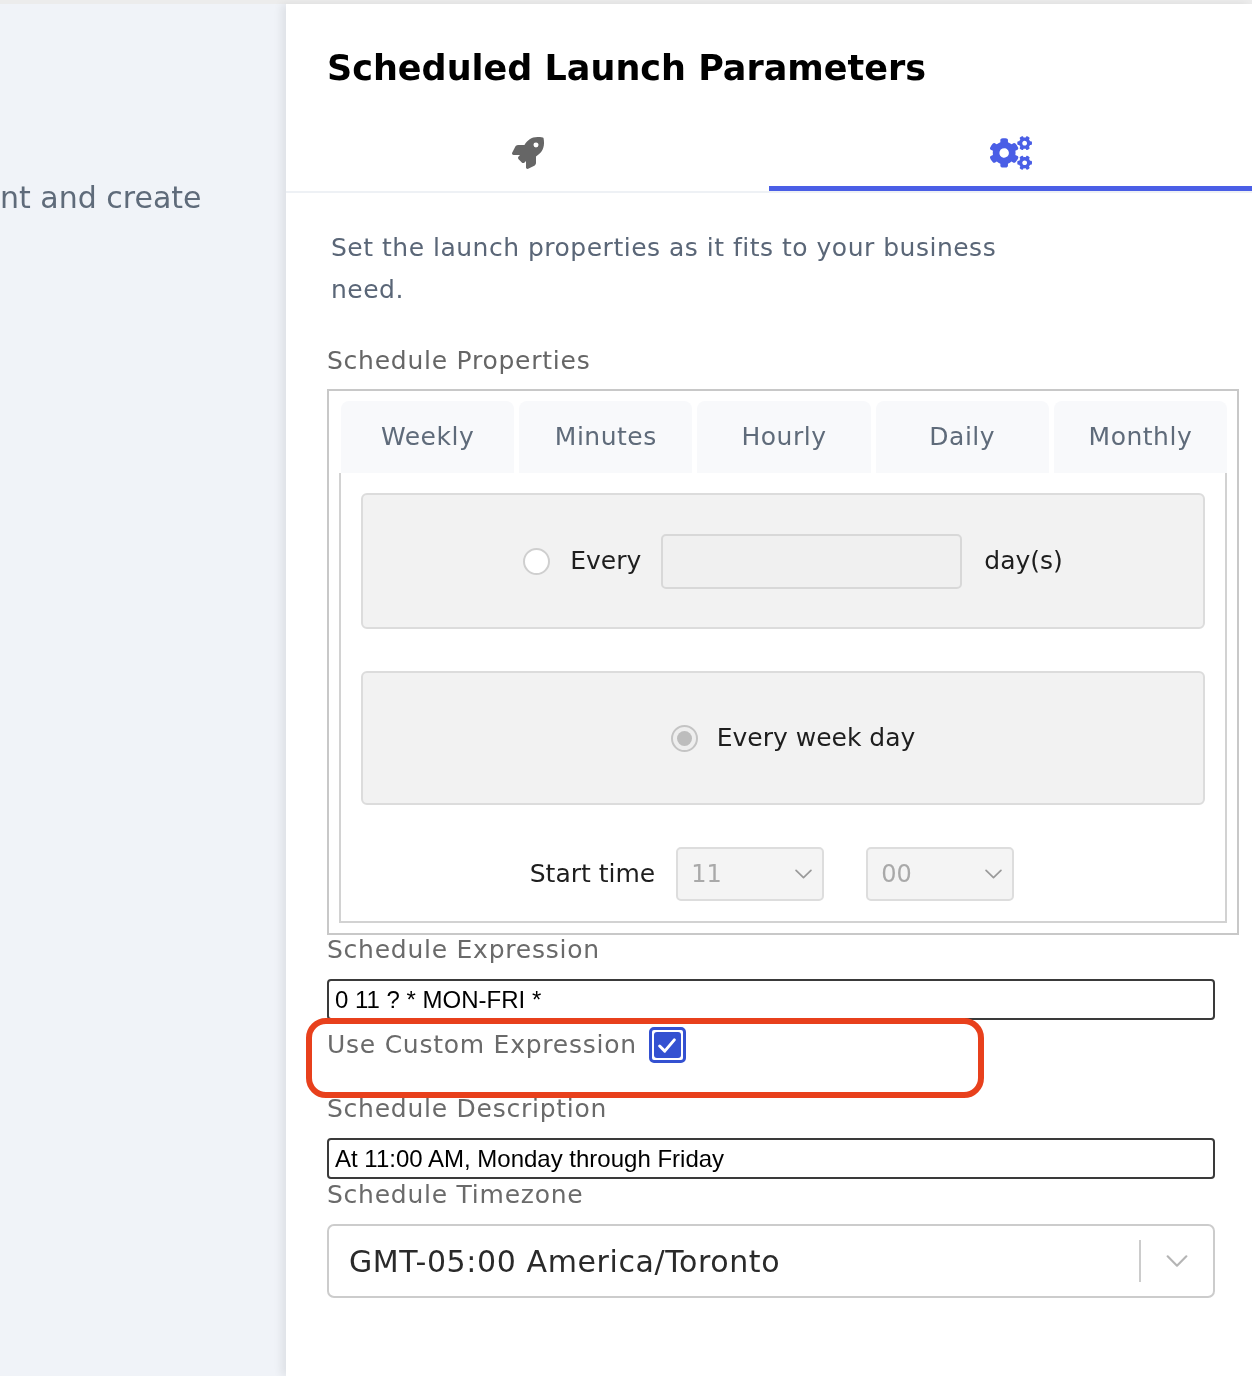 Image resolution: width=1252 pixels, height=1376 pixels. I want to click on expression-field: 0 11 ? * MON-FRI *, so click(771, 999).